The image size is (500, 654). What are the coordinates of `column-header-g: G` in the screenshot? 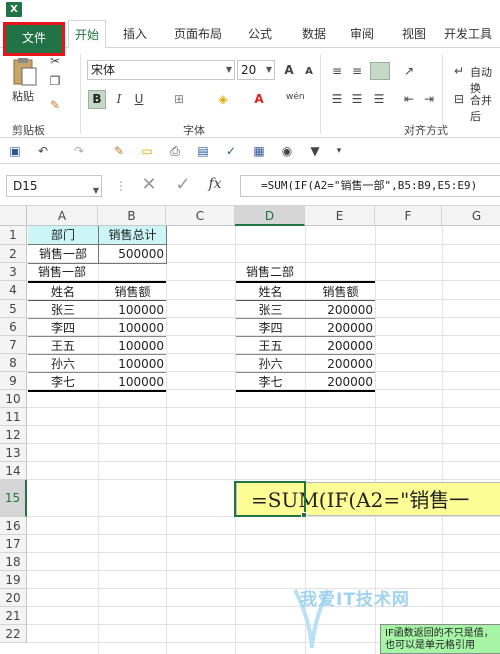 It's located at (471, 216).